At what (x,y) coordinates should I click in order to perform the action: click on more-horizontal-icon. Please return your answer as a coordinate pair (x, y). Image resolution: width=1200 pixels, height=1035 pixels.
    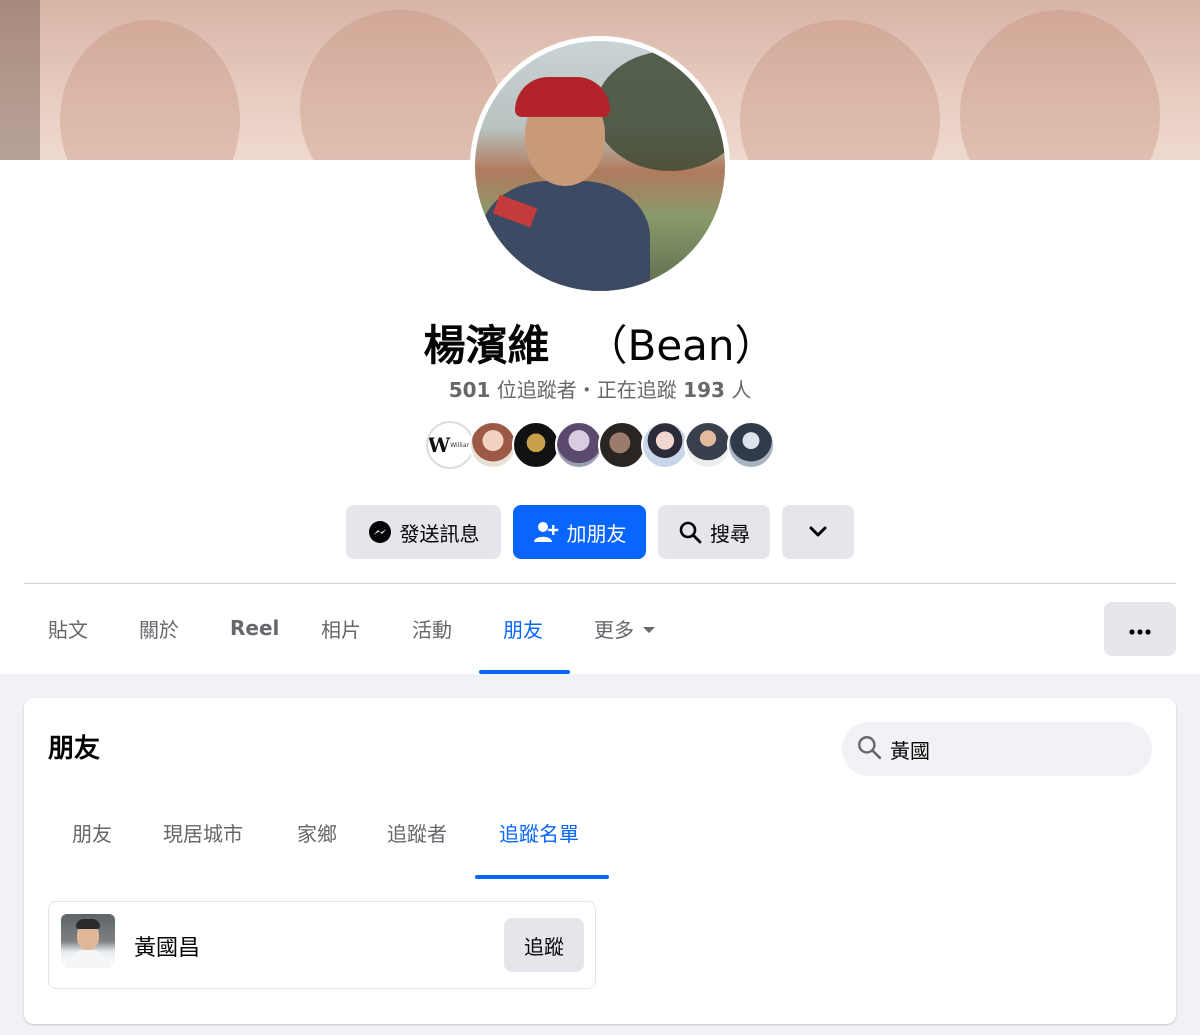
    Looking at the image, I should click on (1140, 629).